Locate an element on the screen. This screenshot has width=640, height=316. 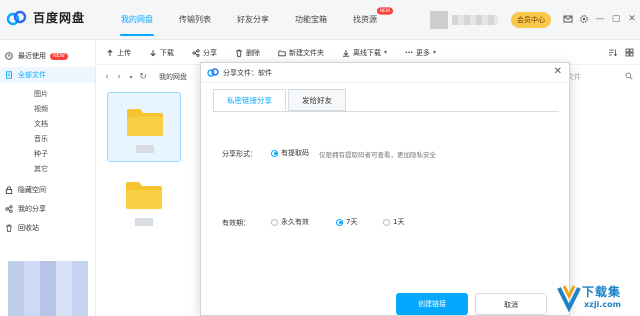
nav-transfer-list-label: 传输列表 is located at coordinates (195, 19).